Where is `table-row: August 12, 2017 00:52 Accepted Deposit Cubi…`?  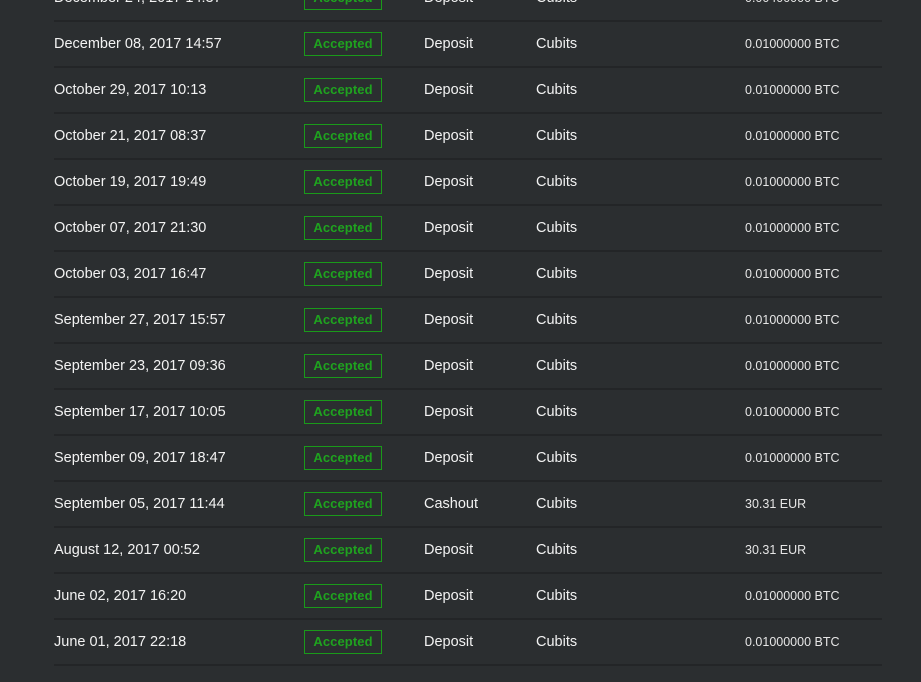 table-row: August 12, 2017 00:52 Accepted Deposit Cubi… is located at coordinates (468, 551).